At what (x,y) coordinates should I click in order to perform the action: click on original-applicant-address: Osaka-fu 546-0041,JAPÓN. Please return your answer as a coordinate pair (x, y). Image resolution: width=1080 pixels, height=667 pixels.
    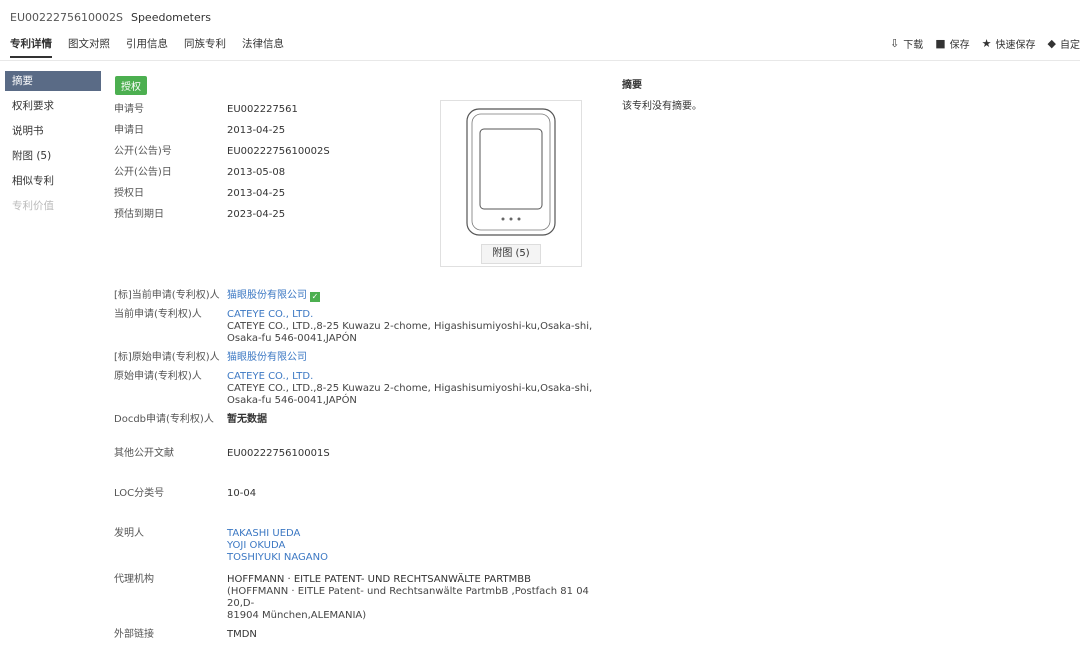
    Looking at the image, I should click on (292, 400).